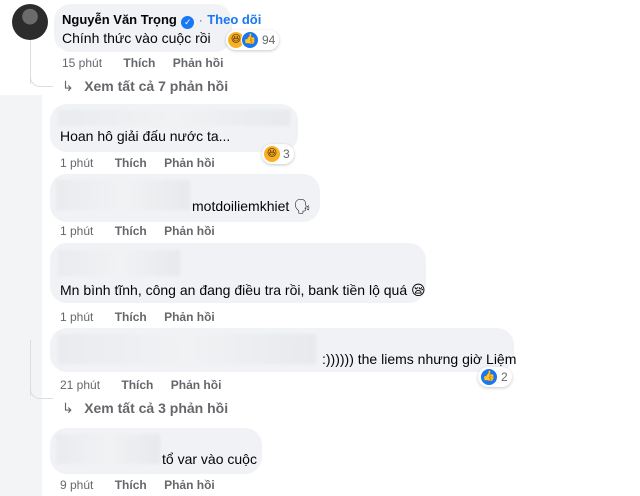 Image resolution: width=640 pixels, height=496 pixels. What do you see at coordinates (30, 22) in the screenshot?
I see `avatar` at bounding box center [30, 22].